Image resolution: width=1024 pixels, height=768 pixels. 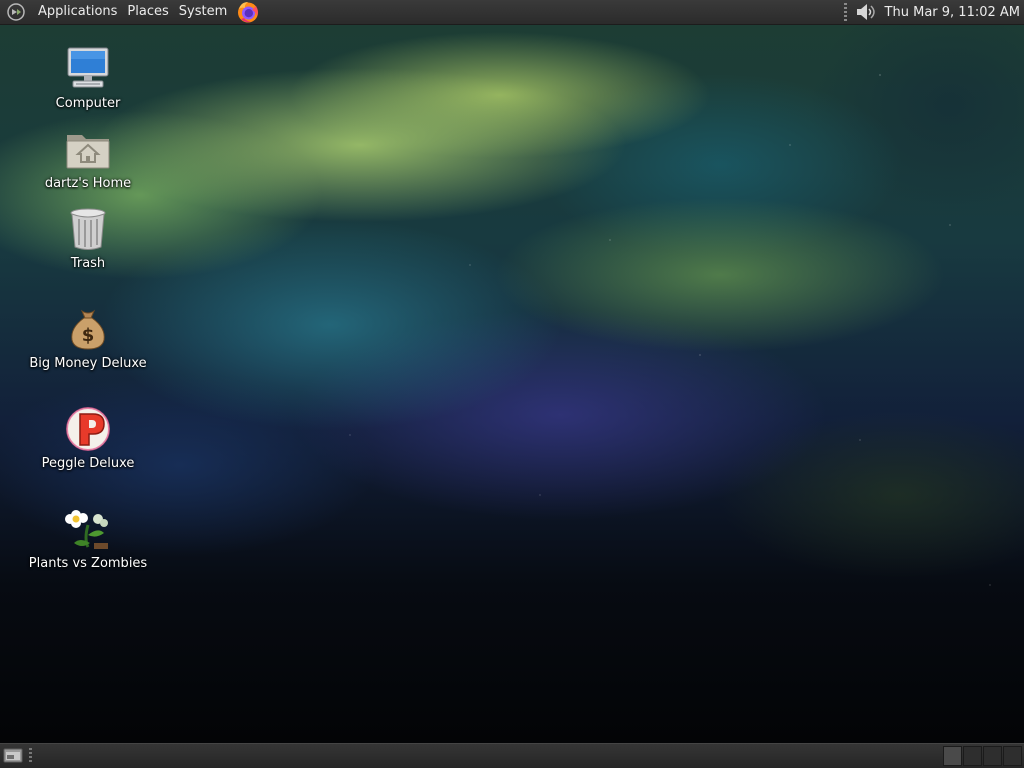 I want to click on mate-logo-icon, so click(x=16, y=12).